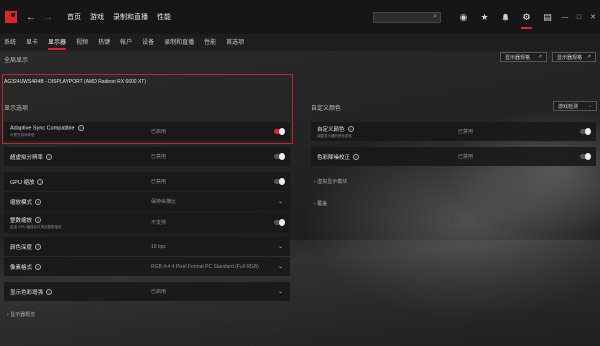  I want to click on setting-label-block: 超虚拟分辨率?, so click(75, 157).